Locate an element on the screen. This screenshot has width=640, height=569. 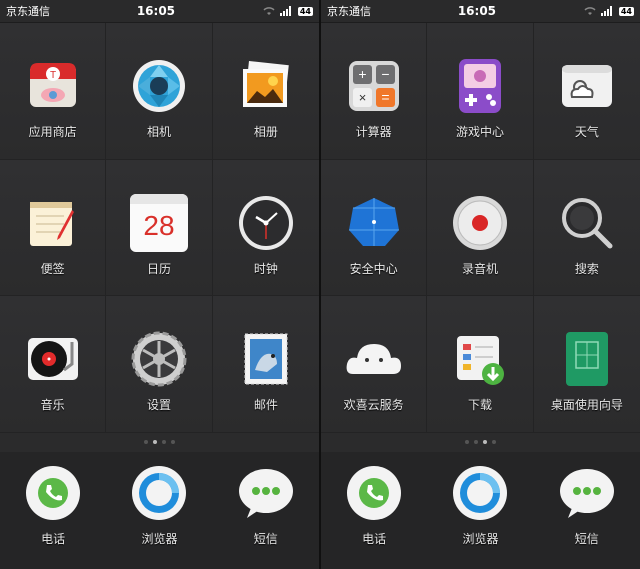
app-label: 相册 is located at coordinates (265, 132).